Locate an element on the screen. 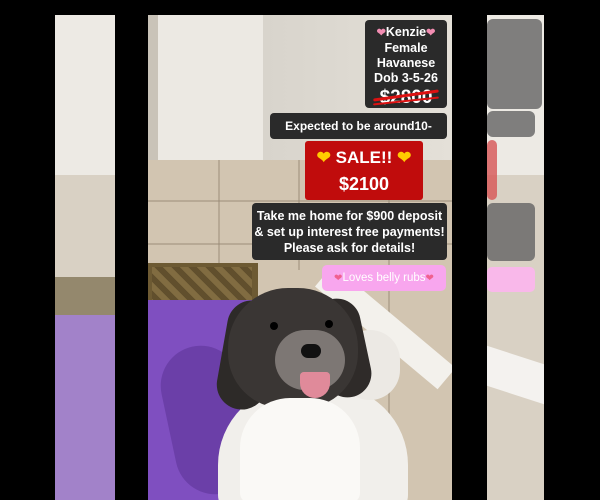 The width and height of the screenshot is (600, 500). belly-rubs-caption: ❤Loves belly rubs❤ is located at coordinates (384, 278).